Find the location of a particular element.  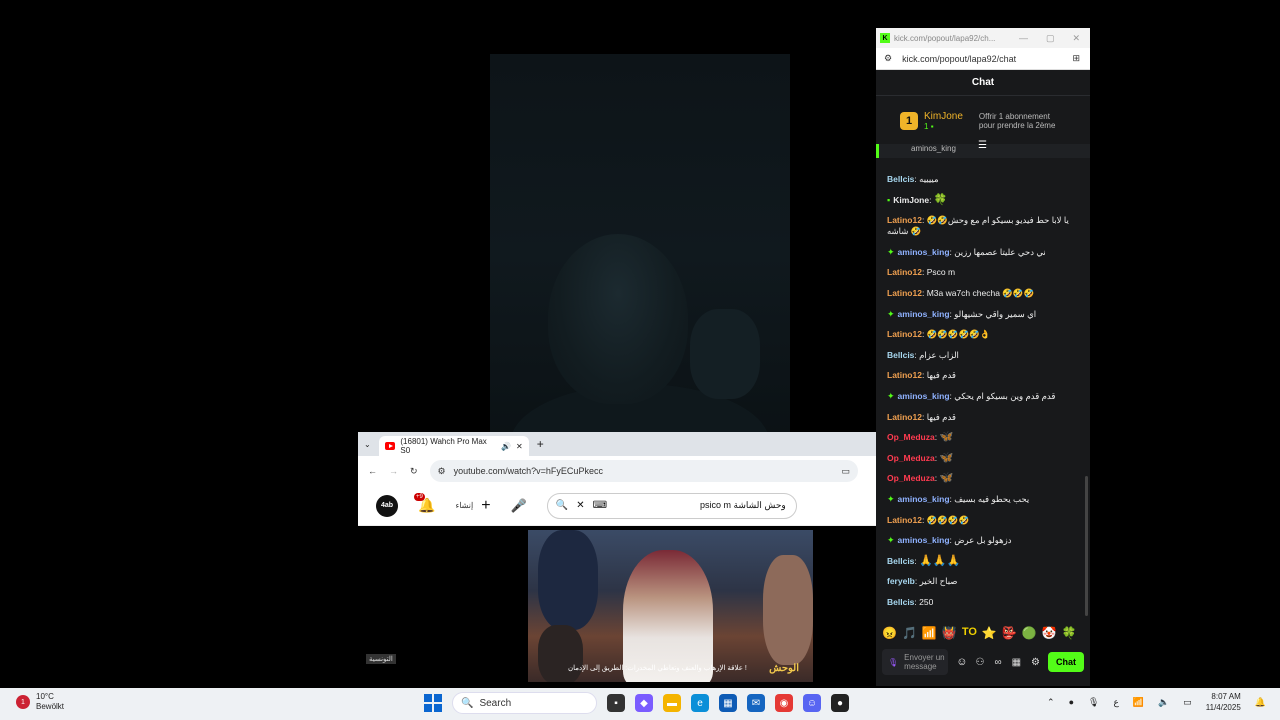

quick-emote: 👹 is located at coordinates (949, 633).